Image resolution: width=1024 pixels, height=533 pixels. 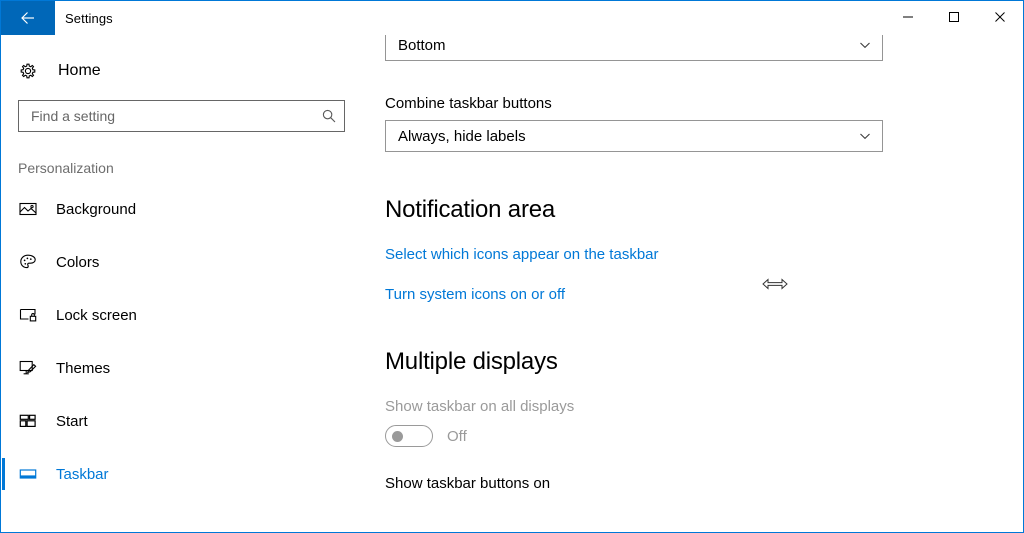 What do you see at coordinates (475, 294) in the screenshot?
I see `system-icons-link: Turn system icons on or off` at bounding box center [475, 294].